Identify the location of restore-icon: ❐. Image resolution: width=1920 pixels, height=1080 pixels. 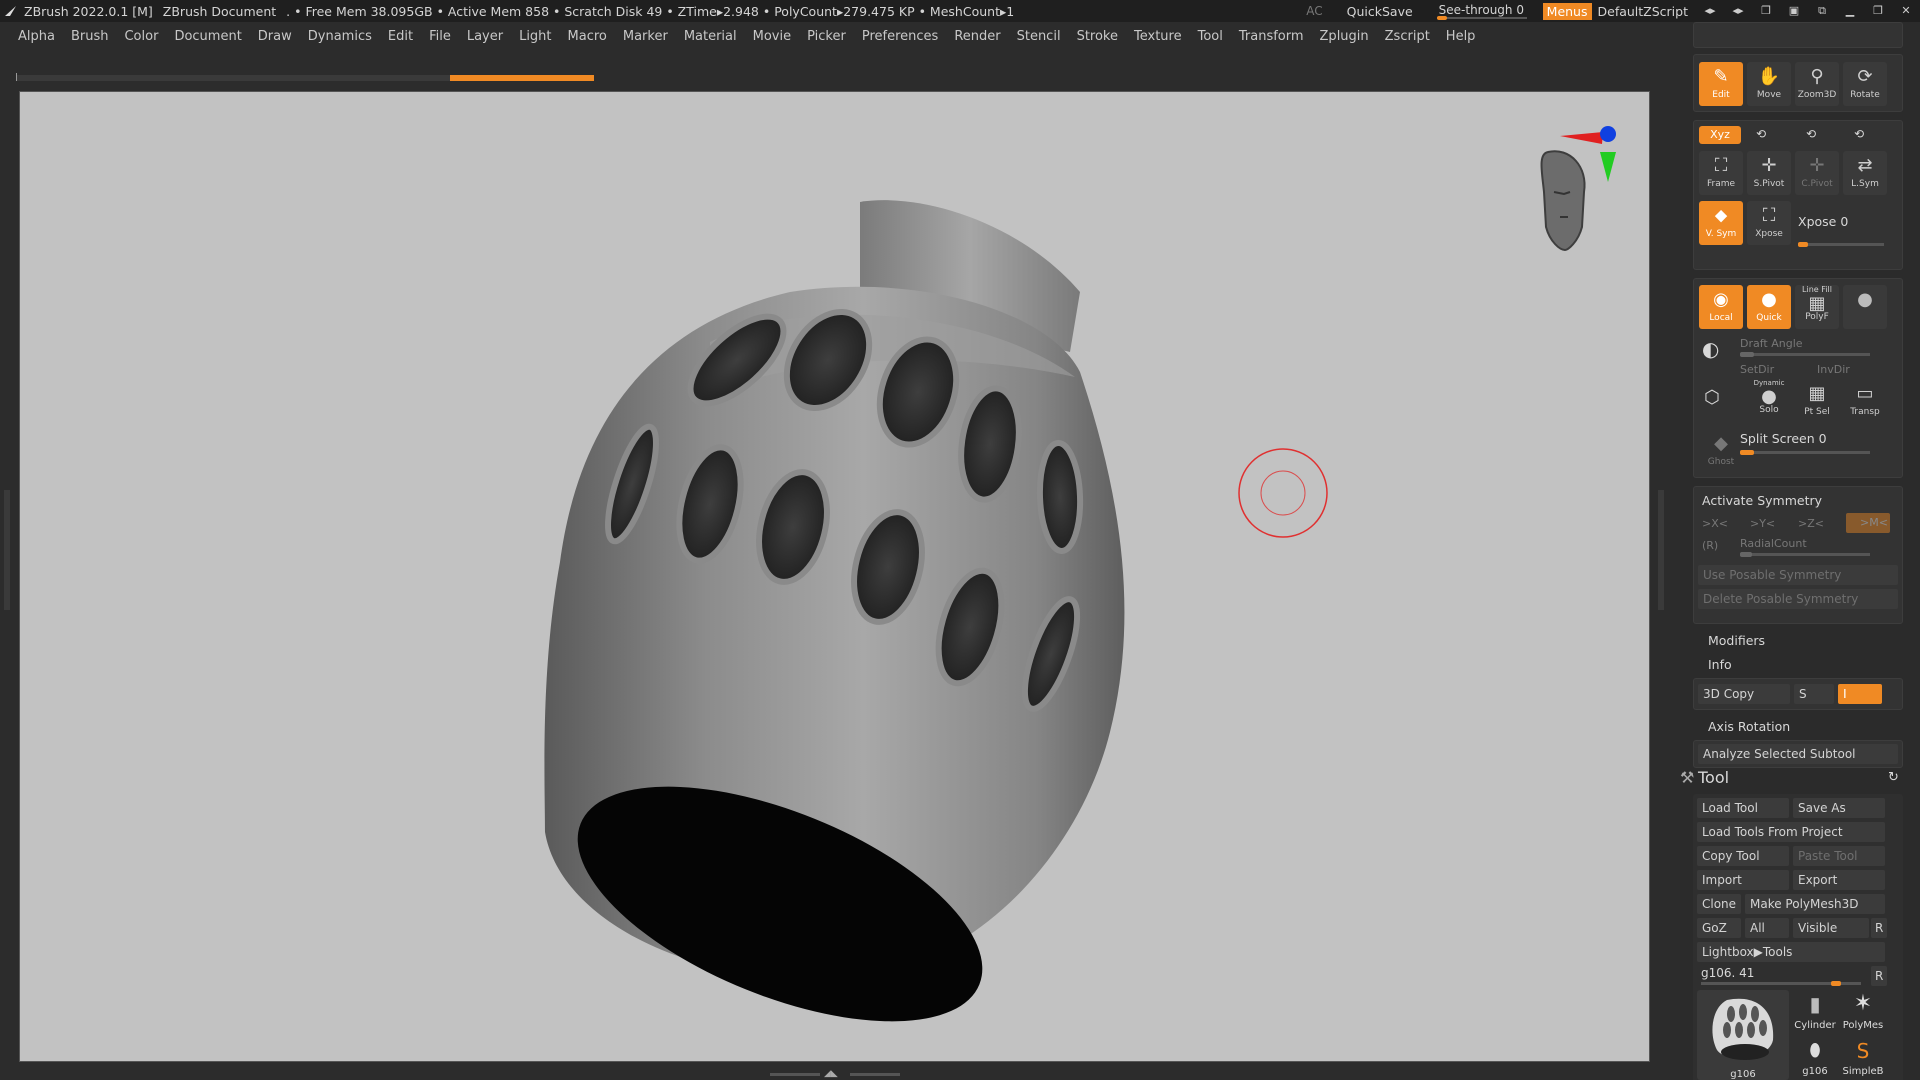
(1878, 11).